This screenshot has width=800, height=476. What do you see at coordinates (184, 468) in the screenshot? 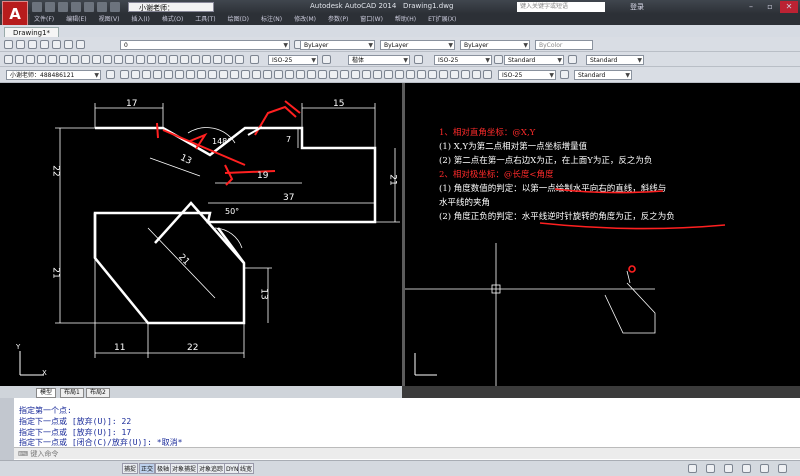
I see `status-toggle-3: 对象捕捉` at bounding box center [184, 468].